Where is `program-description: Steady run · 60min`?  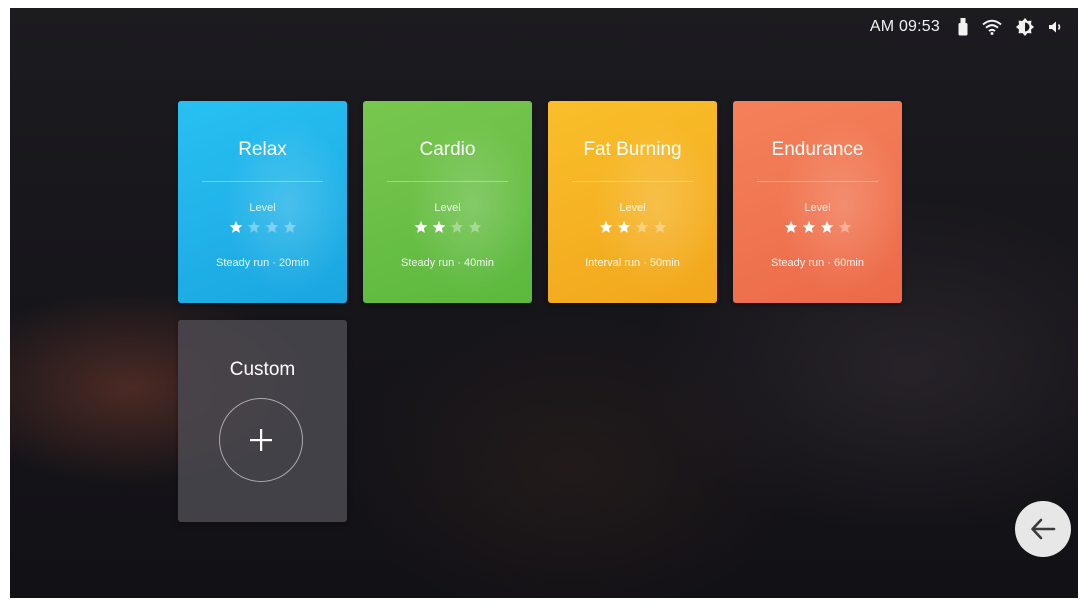
program-description: Steady run · 60min is located at coordinates (817, 263).